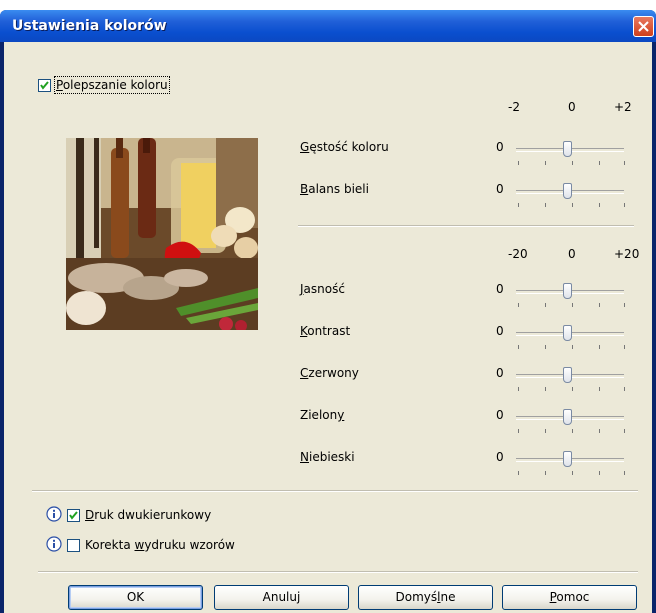 Image resolution: width=656 pixels, height=613 pixels. Describe the element at coordinates (569, 597) in the screenshot. I see `help-button: Pomoc` at that location.